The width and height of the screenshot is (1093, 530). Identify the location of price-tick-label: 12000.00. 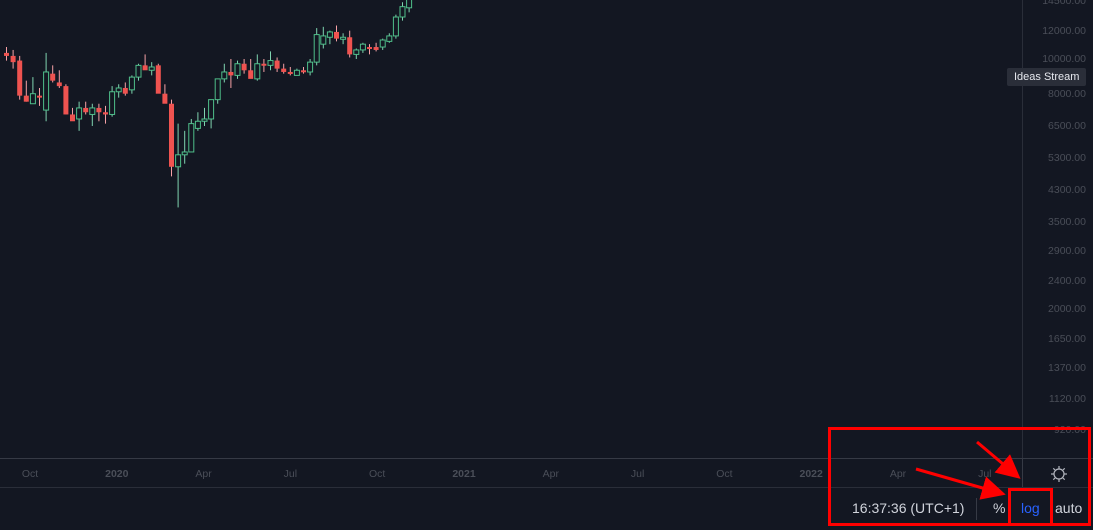
(1064, 30).